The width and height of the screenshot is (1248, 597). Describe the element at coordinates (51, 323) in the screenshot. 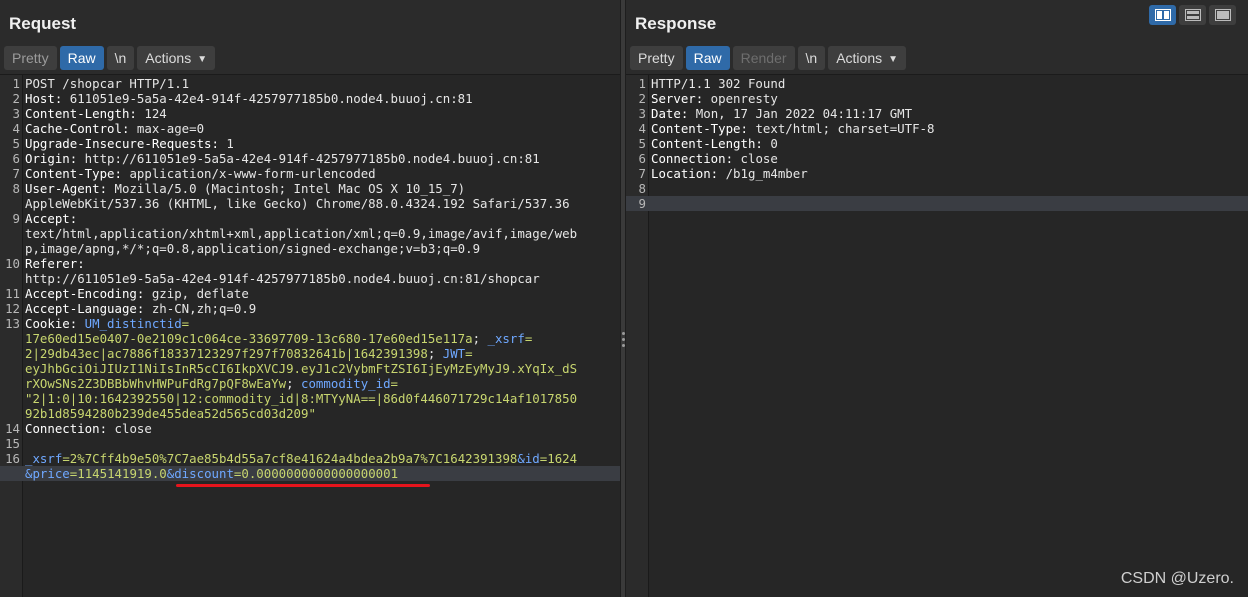

I see `code-token: Cookie:` at that location.